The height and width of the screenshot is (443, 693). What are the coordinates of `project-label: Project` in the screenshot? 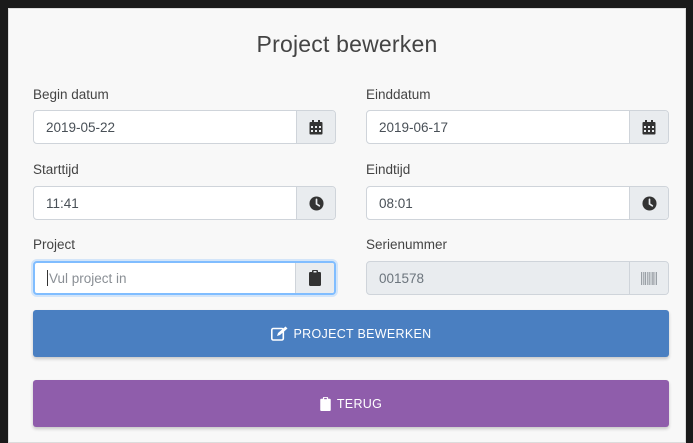 It's located at (54, 244).